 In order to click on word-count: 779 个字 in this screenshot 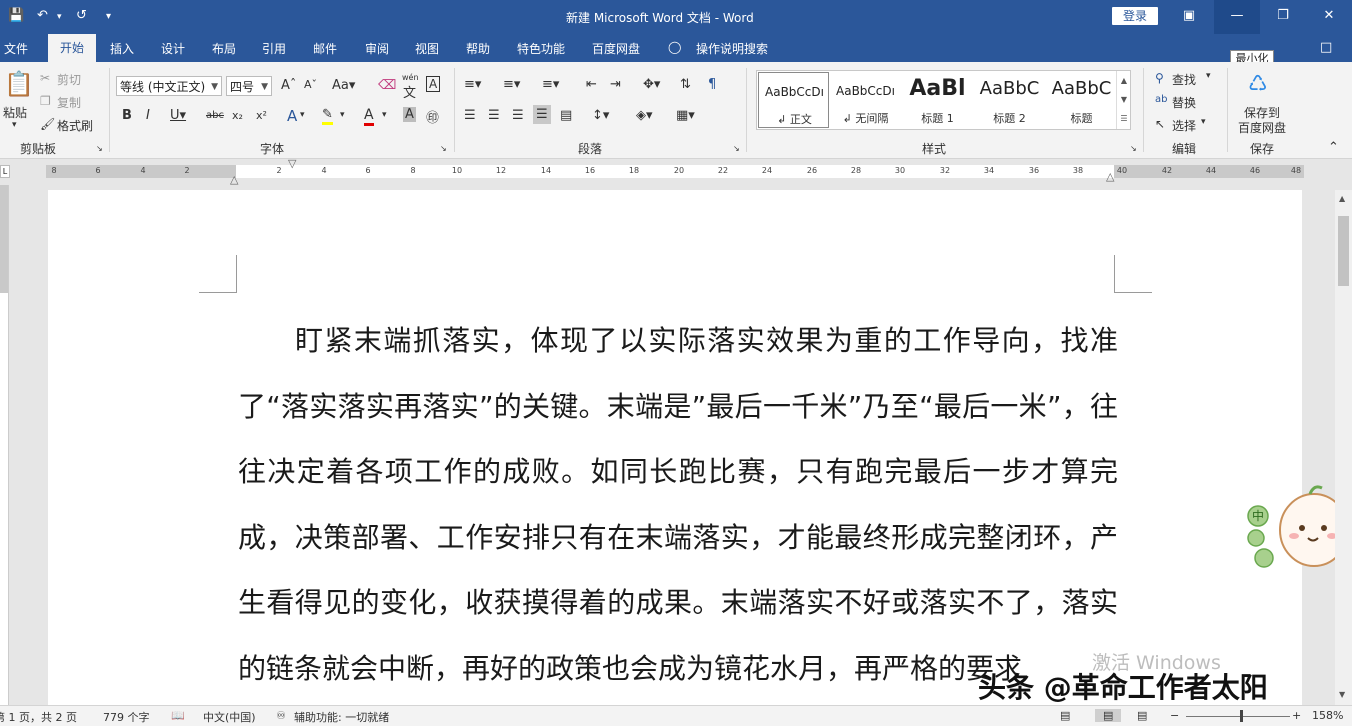, I will do `click(126, 717)`.